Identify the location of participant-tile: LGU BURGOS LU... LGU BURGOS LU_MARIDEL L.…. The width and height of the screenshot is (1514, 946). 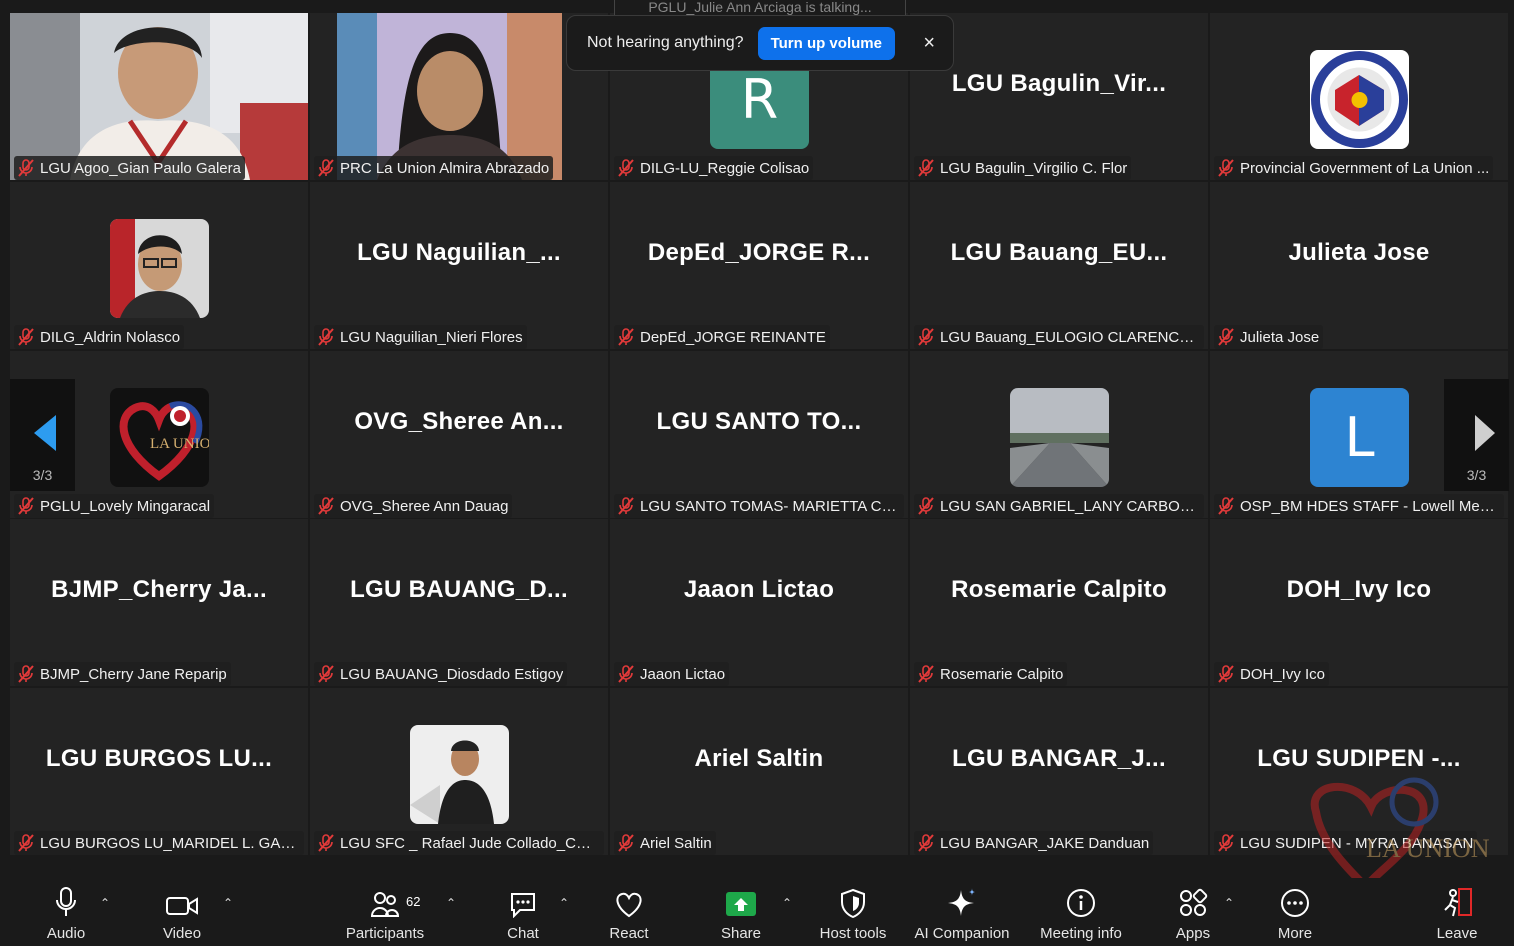
(159, 771).